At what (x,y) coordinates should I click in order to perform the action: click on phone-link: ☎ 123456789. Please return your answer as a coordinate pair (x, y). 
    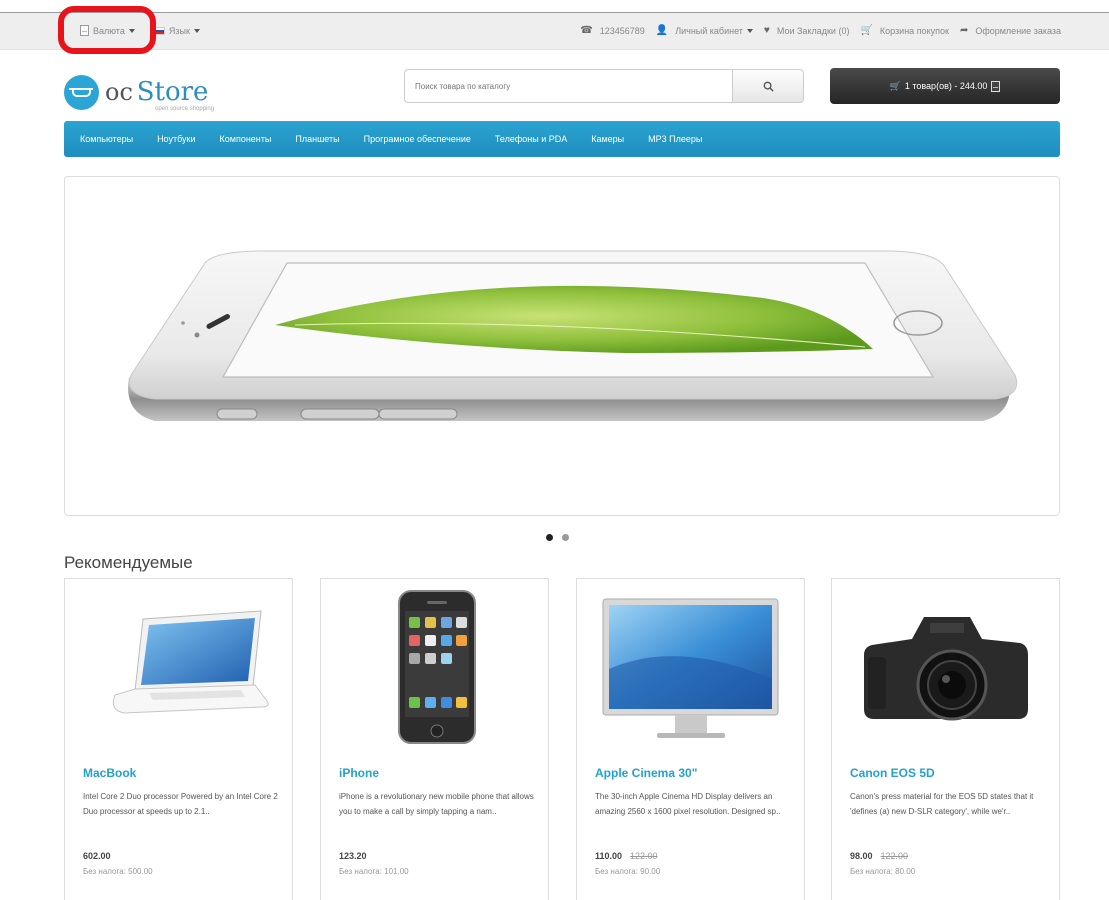
    Looking at the image, I should click on (612, 30).